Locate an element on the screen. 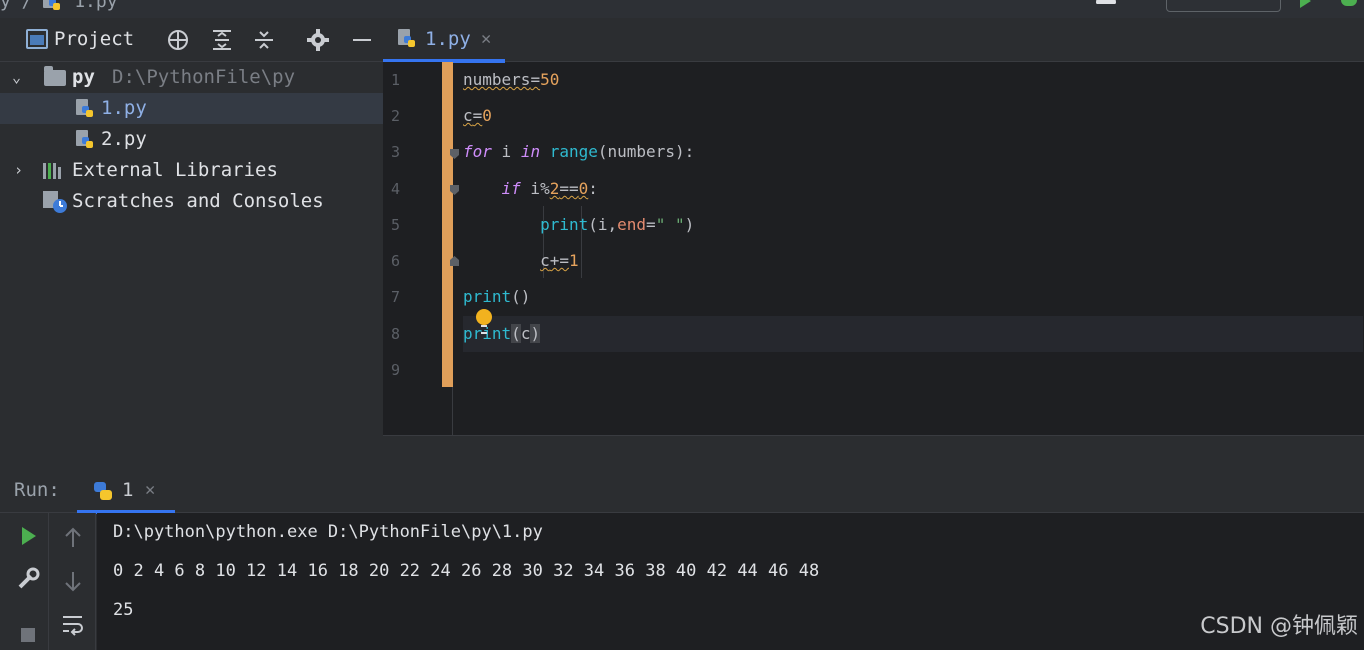 The width and height of the screenshot is (1364, 650). code-line-7: print() is located at coordinates (913, 297).